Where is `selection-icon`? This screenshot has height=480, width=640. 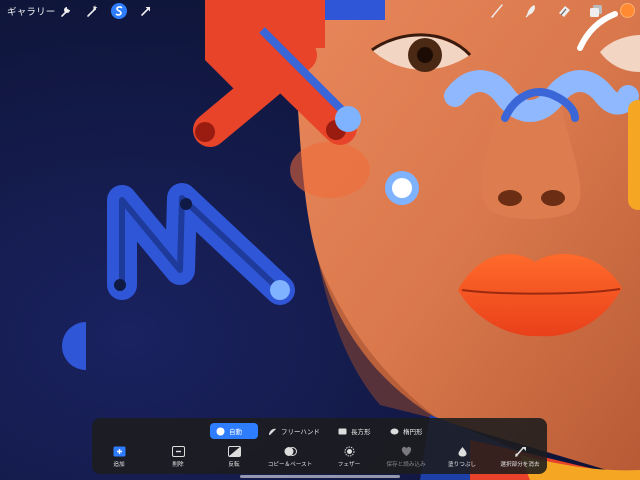
selection-icon is located at coordinates (119, 11).